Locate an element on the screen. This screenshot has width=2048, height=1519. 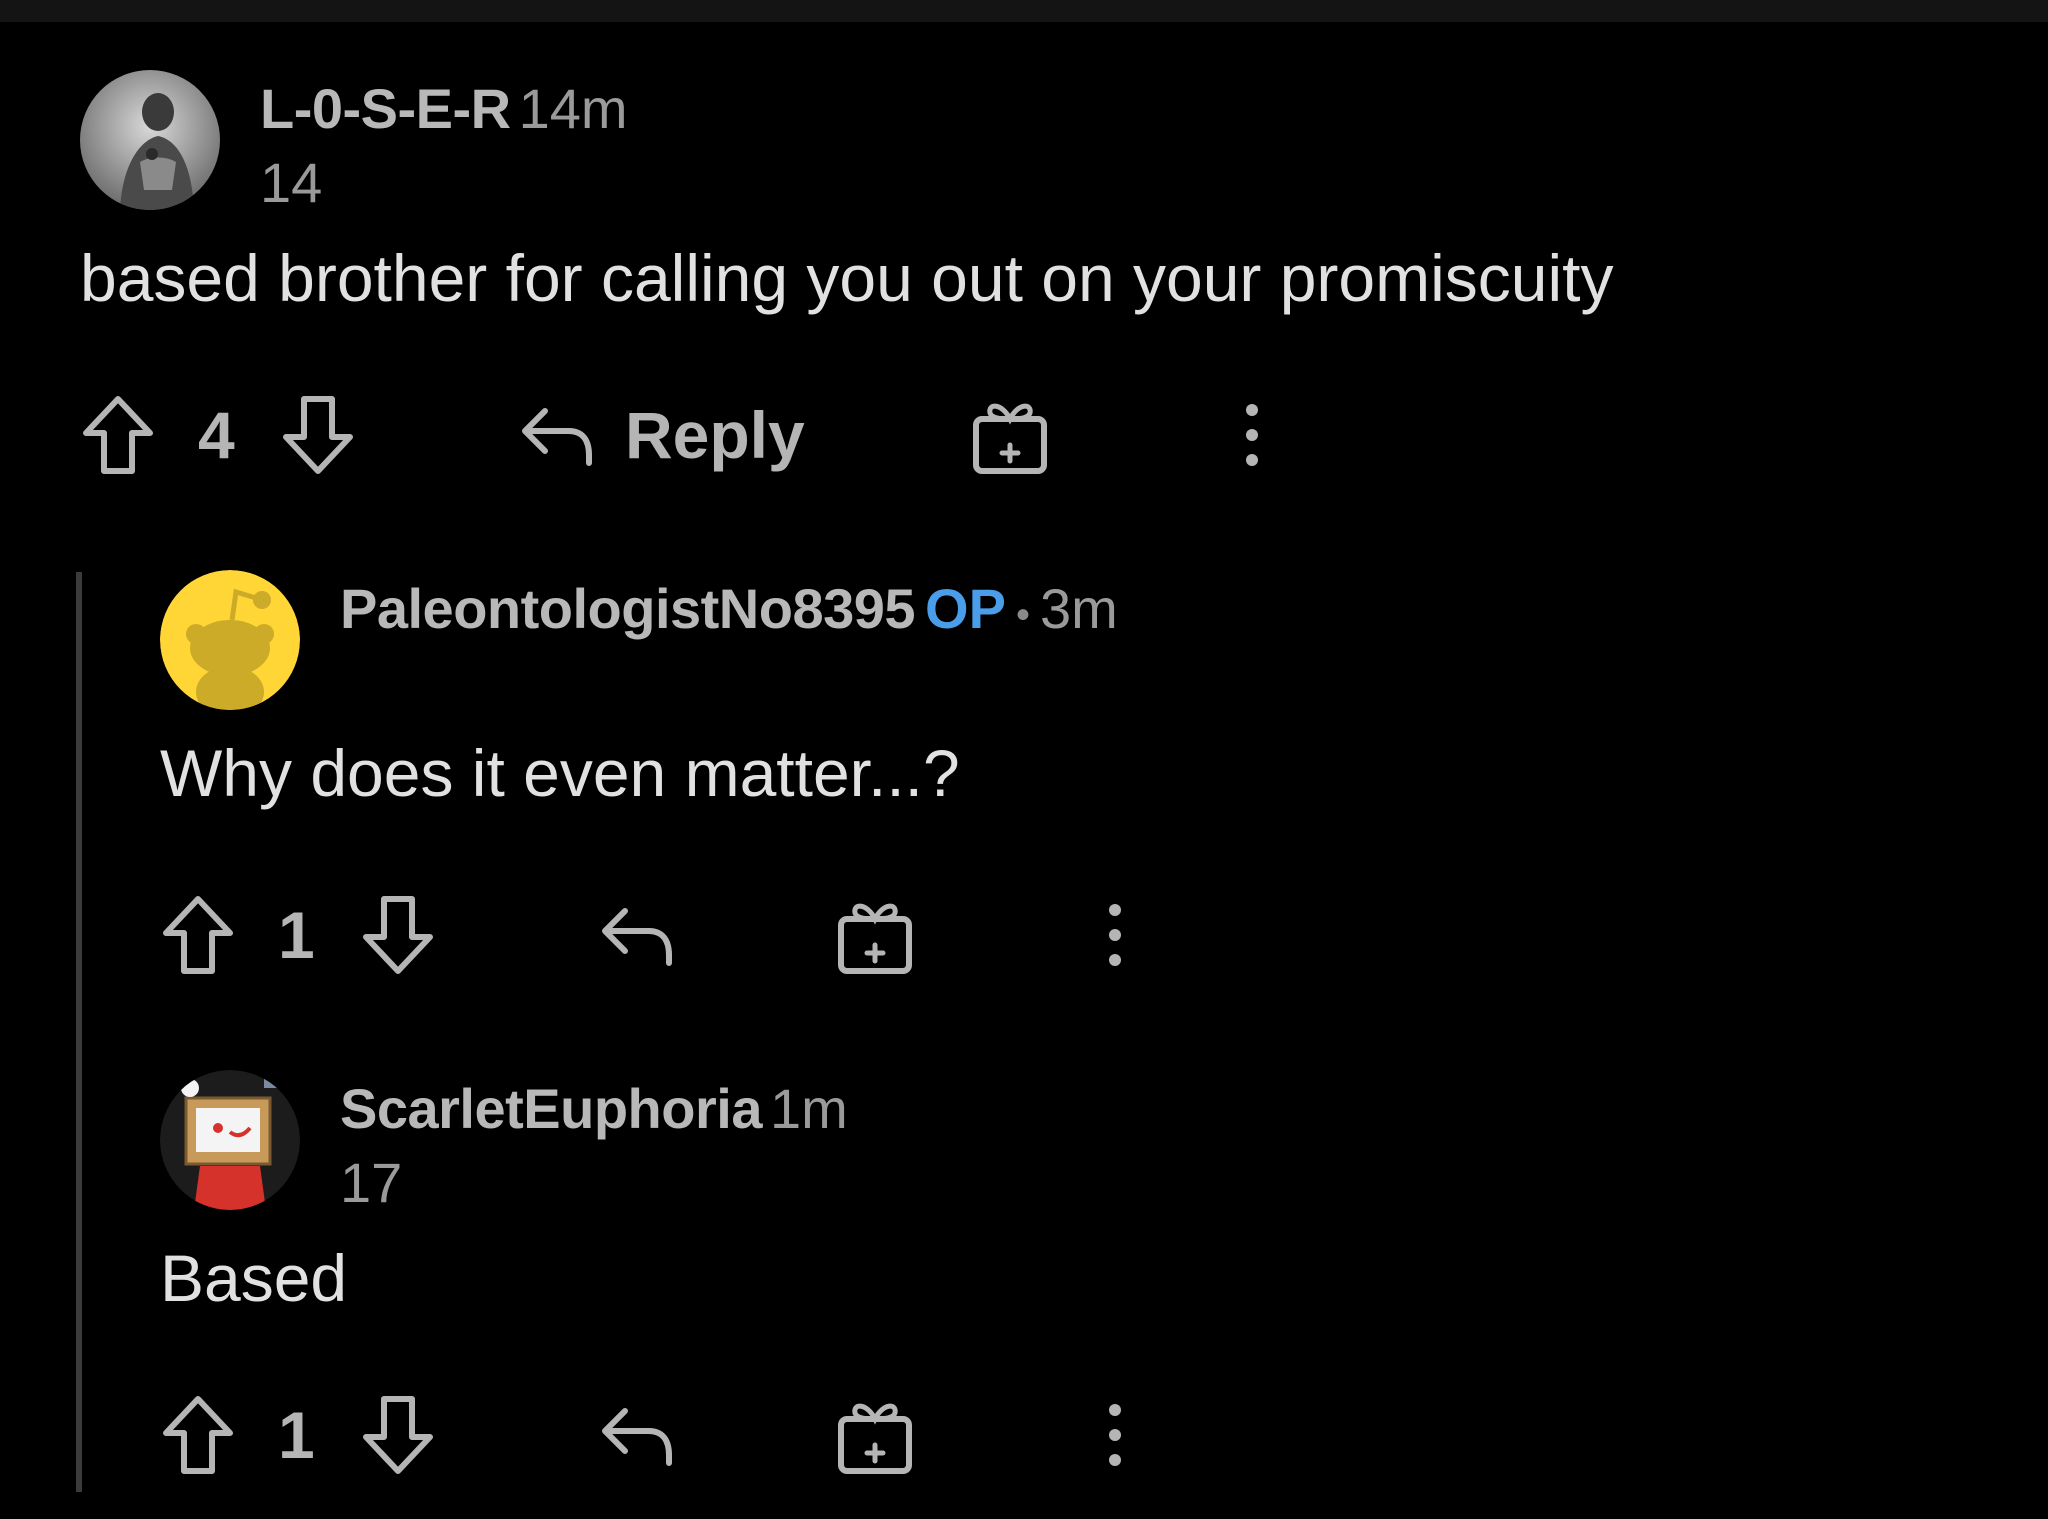
timestamp: 1m is located at coordinates (808, 1108).